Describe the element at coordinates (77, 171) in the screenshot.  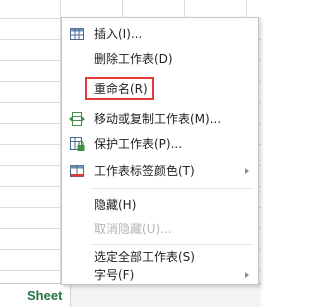
I see `tab-color-icon` at that location.